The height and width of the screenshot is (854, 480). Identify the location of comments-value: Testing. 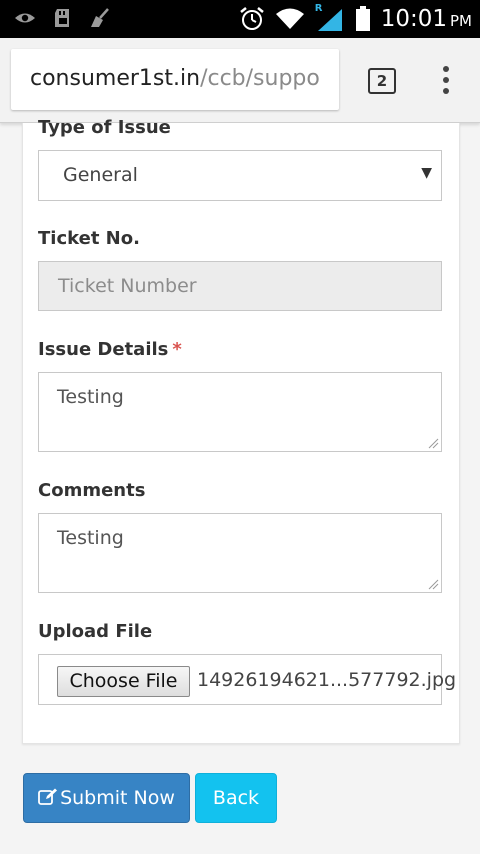
(90, 538).